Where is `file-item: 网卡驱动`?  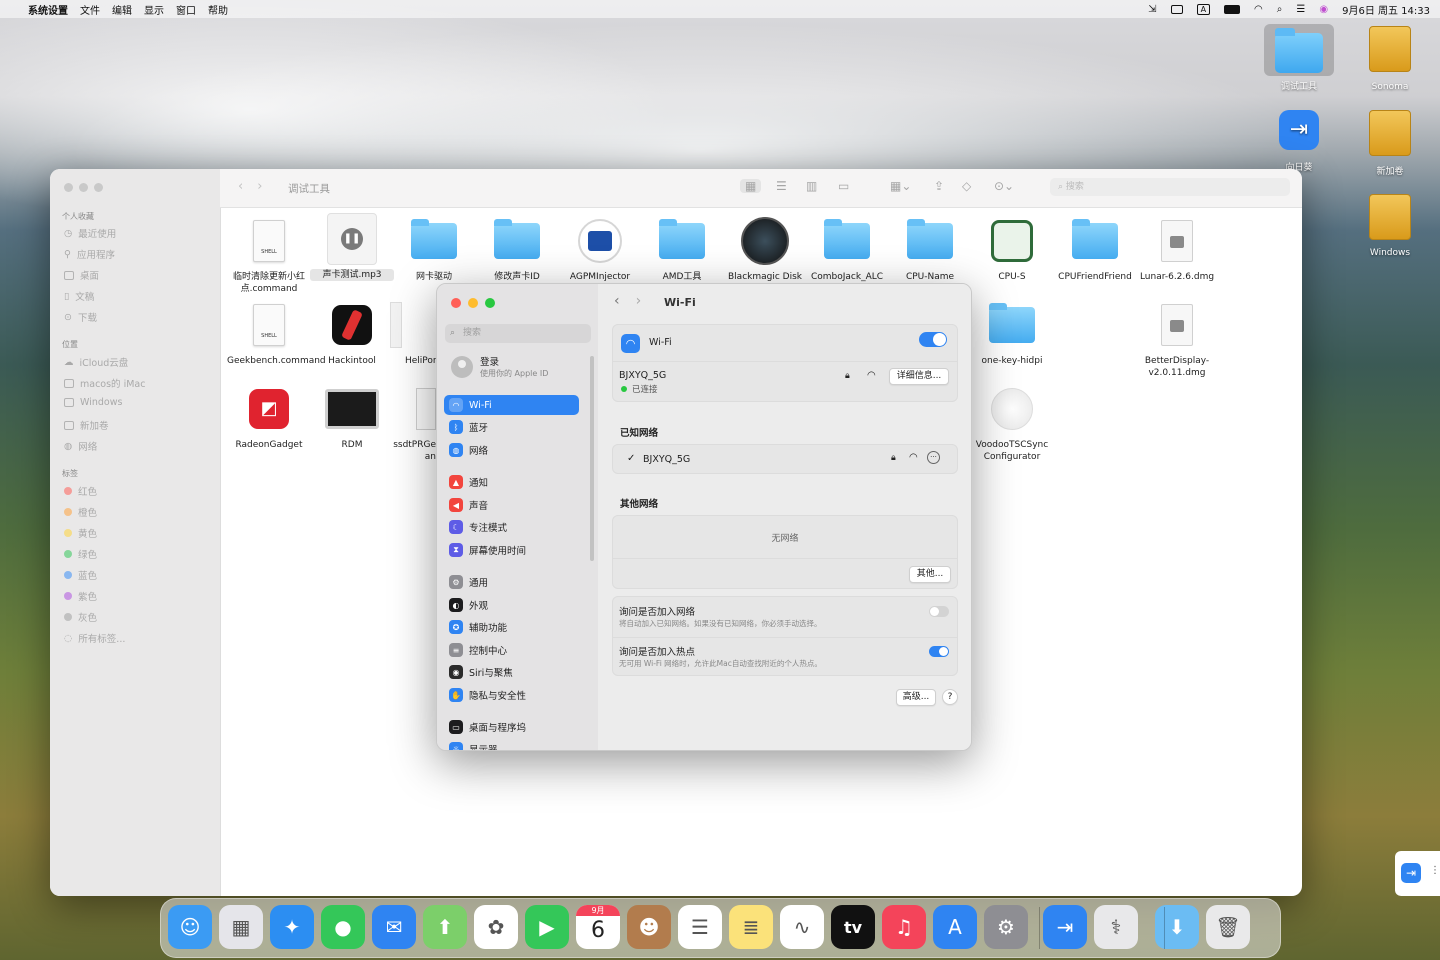 file-item: 网卡驱动 is located at coordinates (434, 249).